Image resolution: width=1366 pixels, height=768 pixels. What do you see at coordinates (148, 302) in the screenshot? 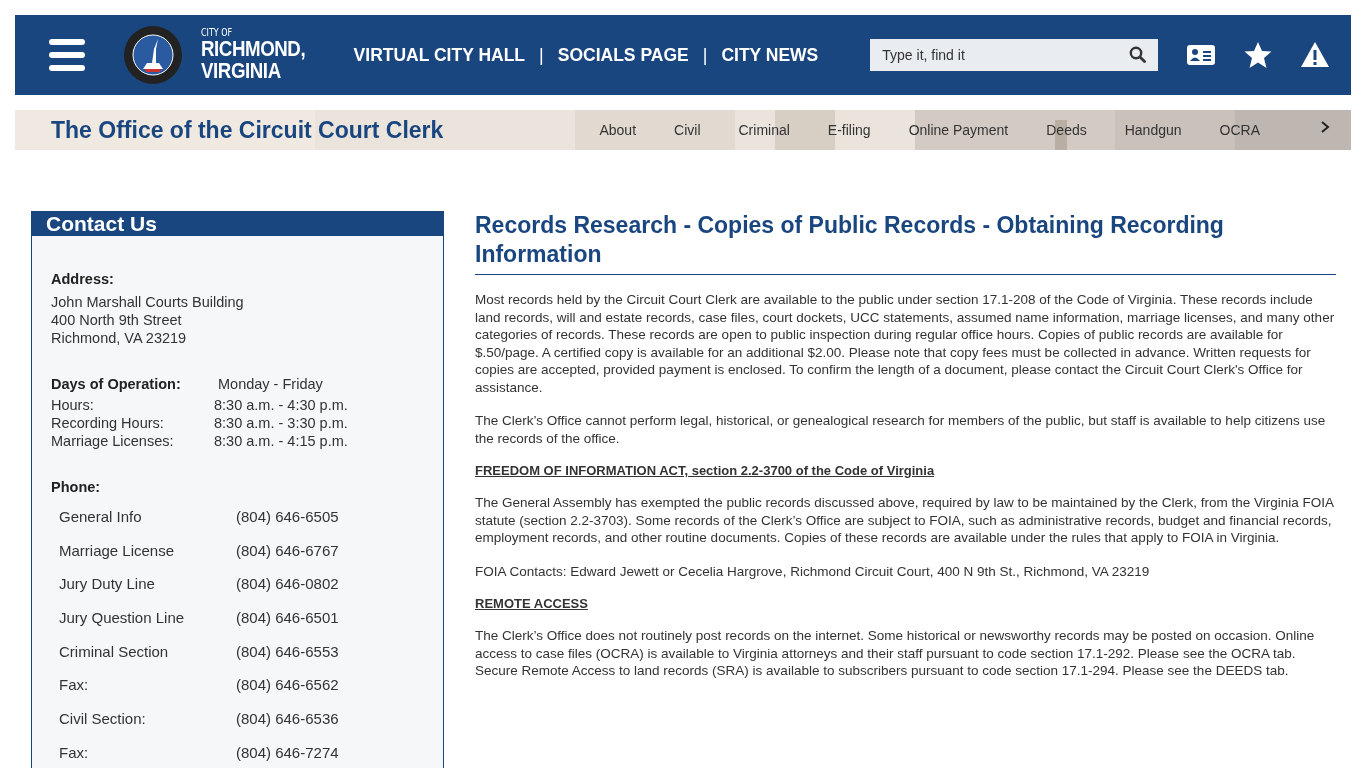
I see `address-line: John Marshall Courts Building` at bounding box center [148, 302].